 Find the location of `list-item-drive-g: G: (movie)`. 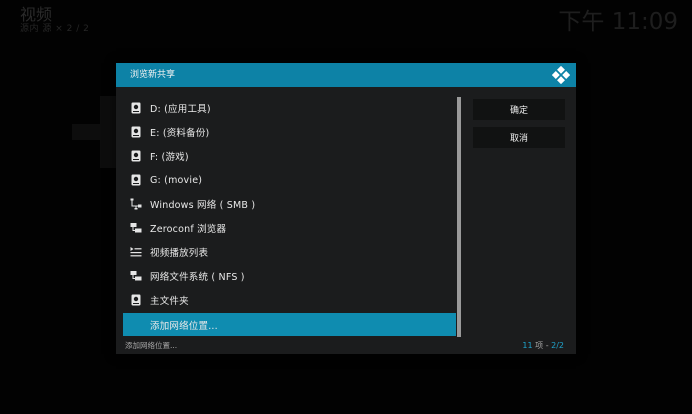

list-item-drive-g: G: (movie) is located at coordinates (289, 180).